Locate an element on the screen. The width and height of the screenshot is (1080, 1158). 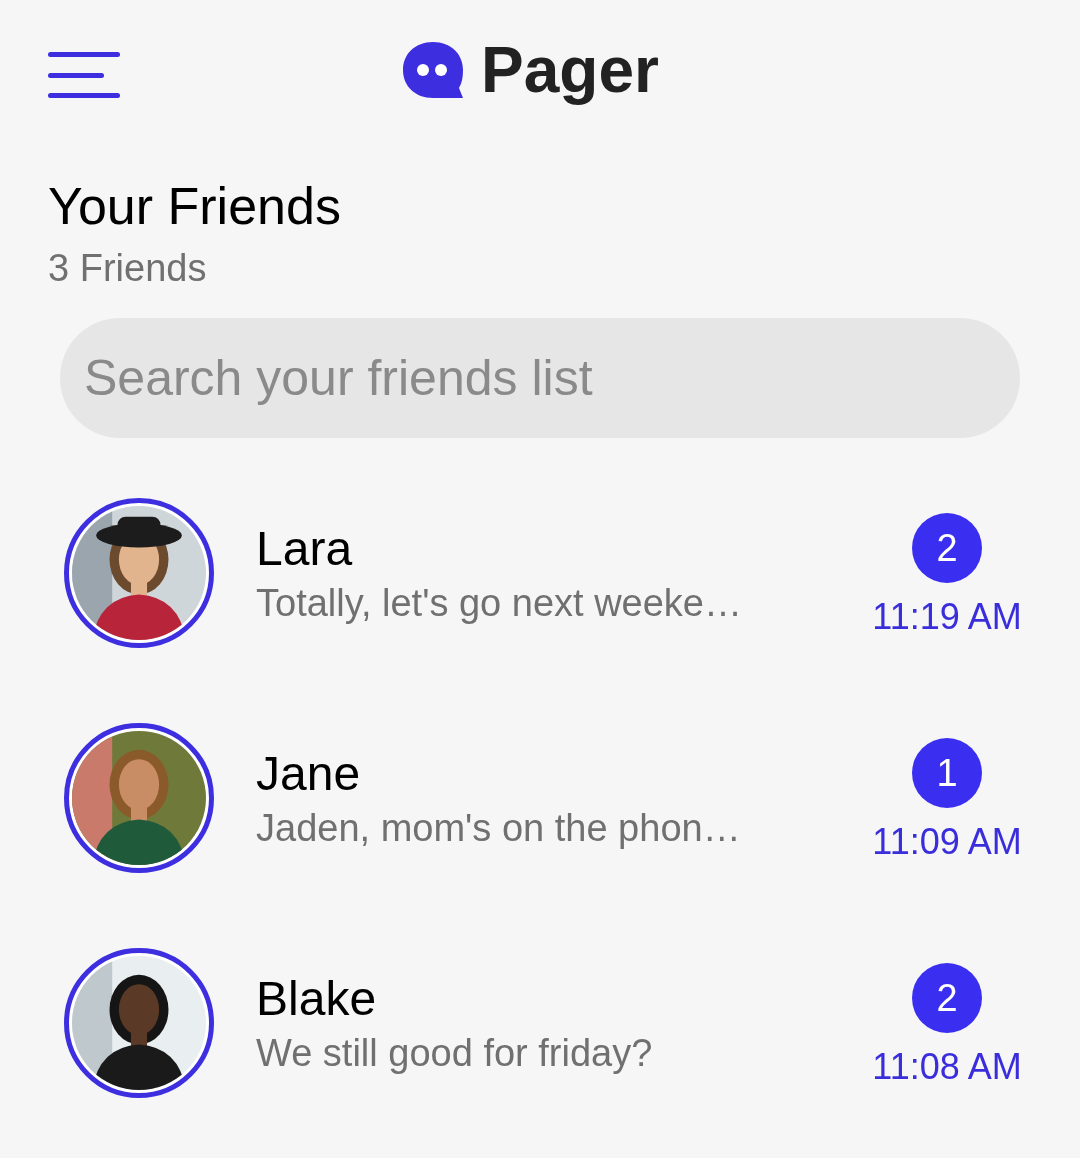
message-time: 11:19 AM is located at coordinates (947, 617).